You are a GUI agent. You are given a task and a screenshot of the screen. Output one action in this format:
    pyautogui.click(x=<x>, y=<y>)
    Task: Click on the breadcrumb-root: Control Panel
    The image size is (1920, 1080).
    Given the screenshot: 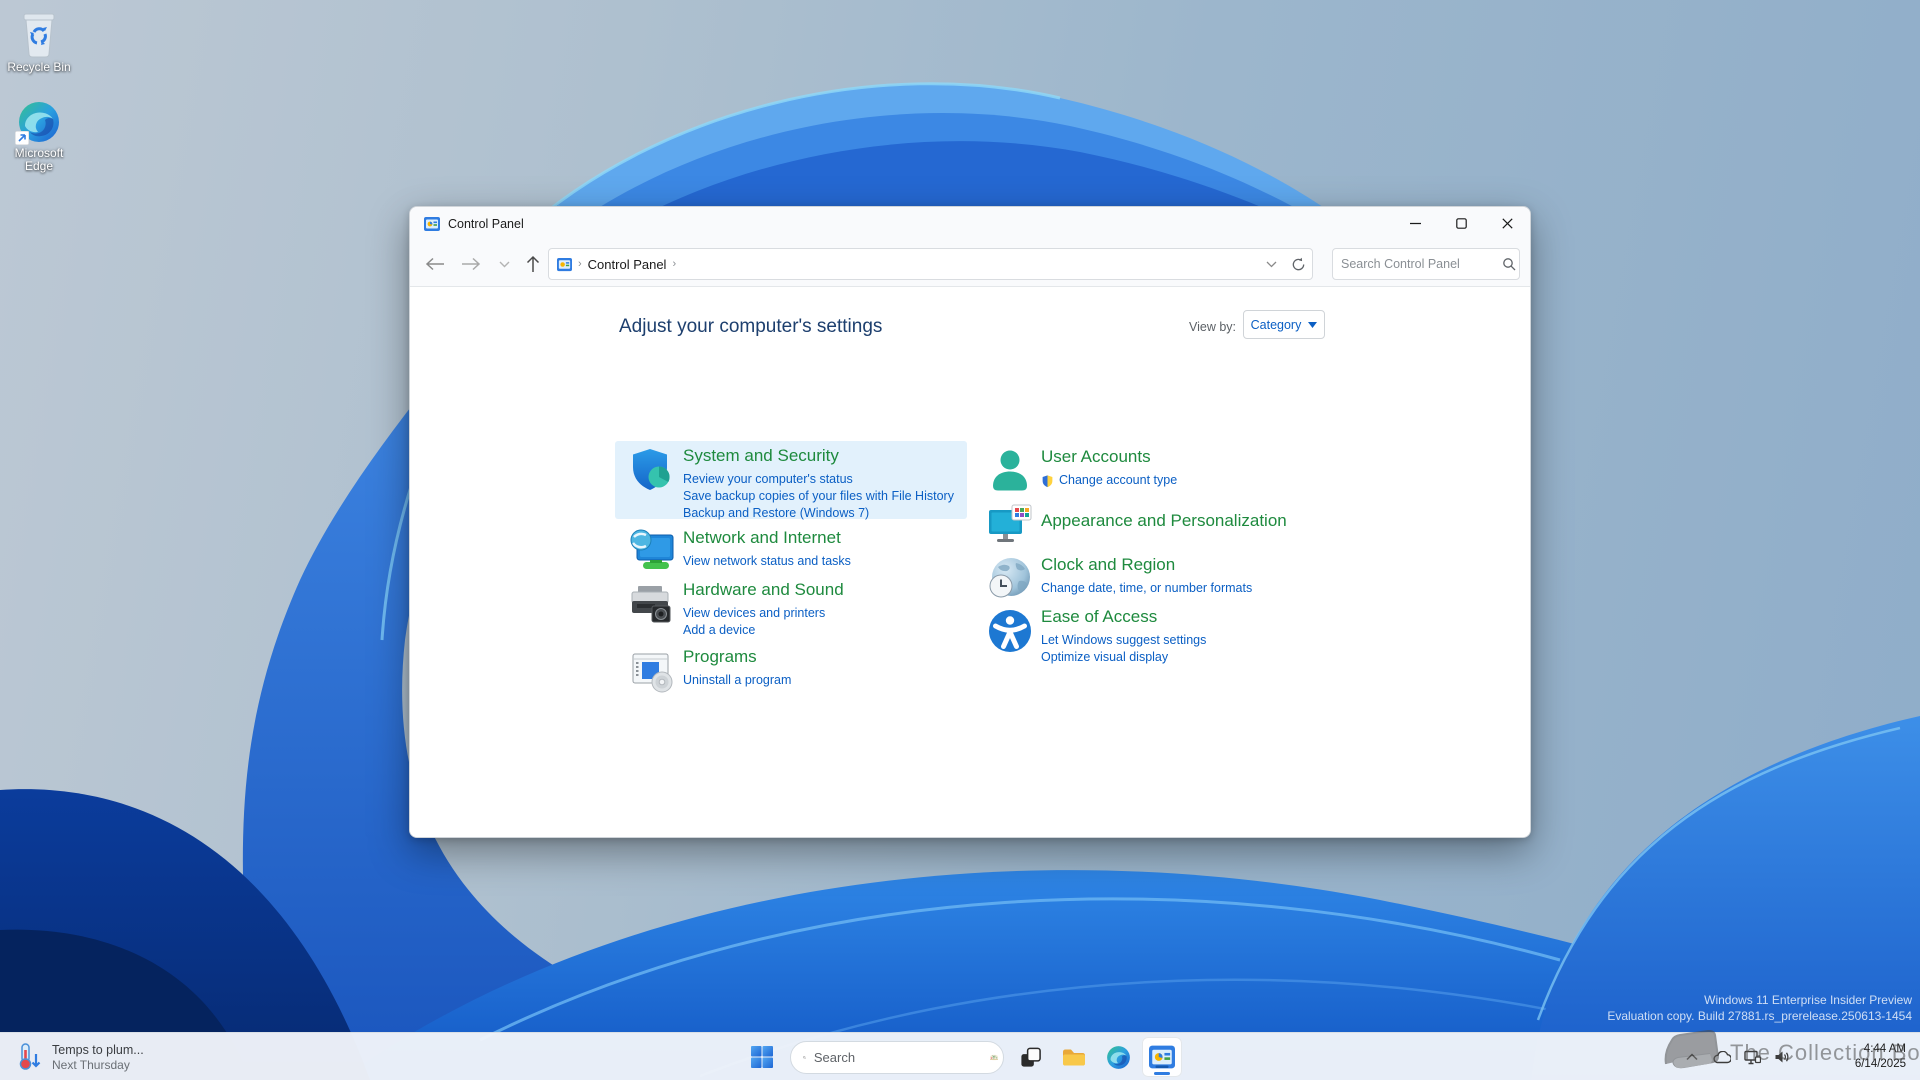 What is the action you would take?
    pyautogui.click(x=627, y=264)
    